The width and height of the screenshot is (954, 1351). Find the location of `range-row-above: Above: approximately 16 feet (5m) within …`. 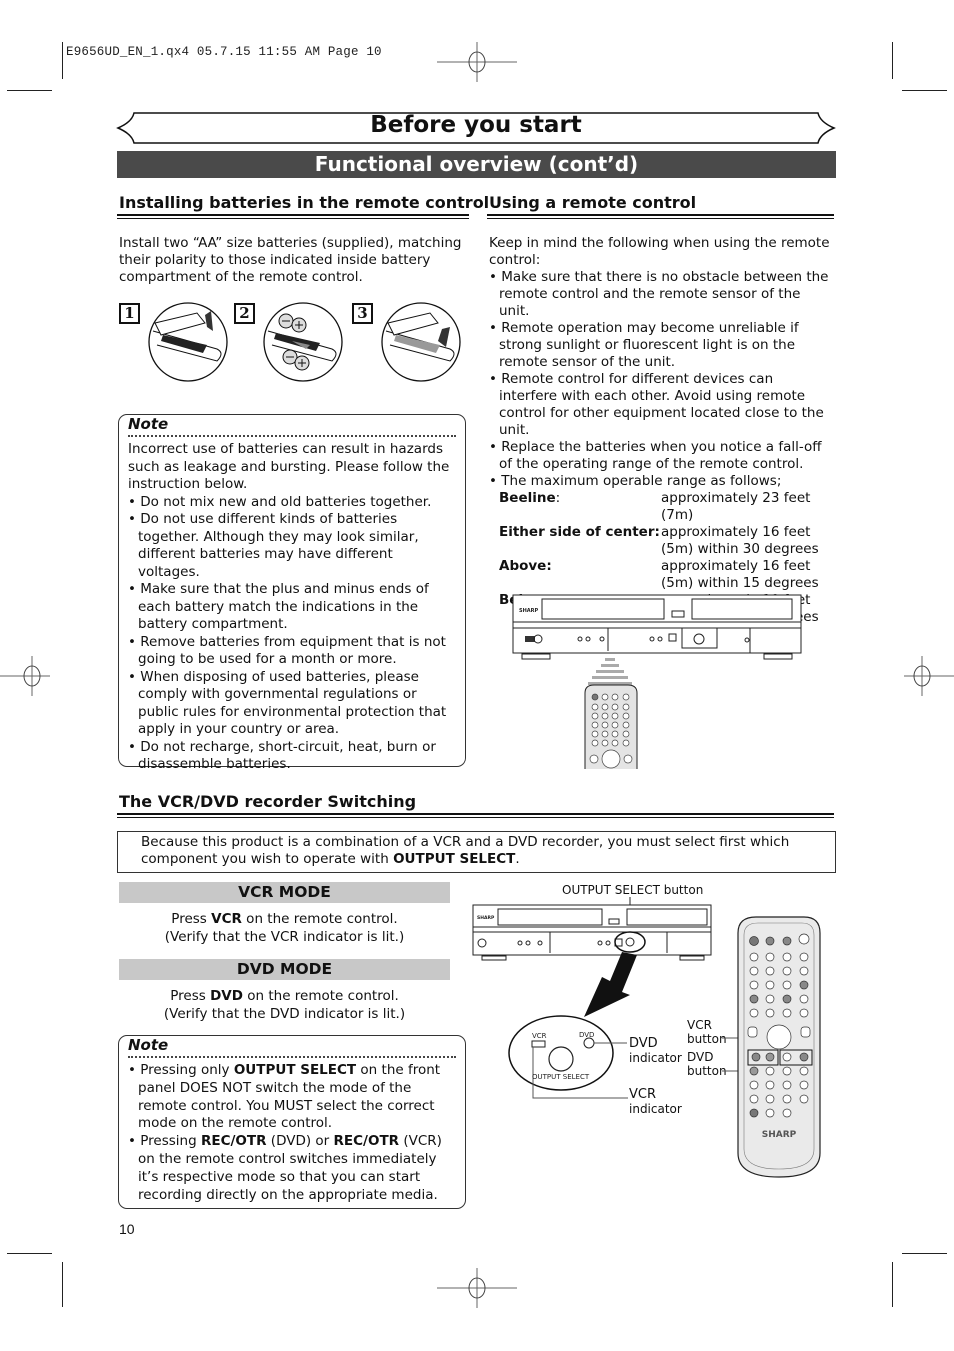

range-row-above: Above: approximately 16 feet (5m) within … is located at coordinates (659, 574).